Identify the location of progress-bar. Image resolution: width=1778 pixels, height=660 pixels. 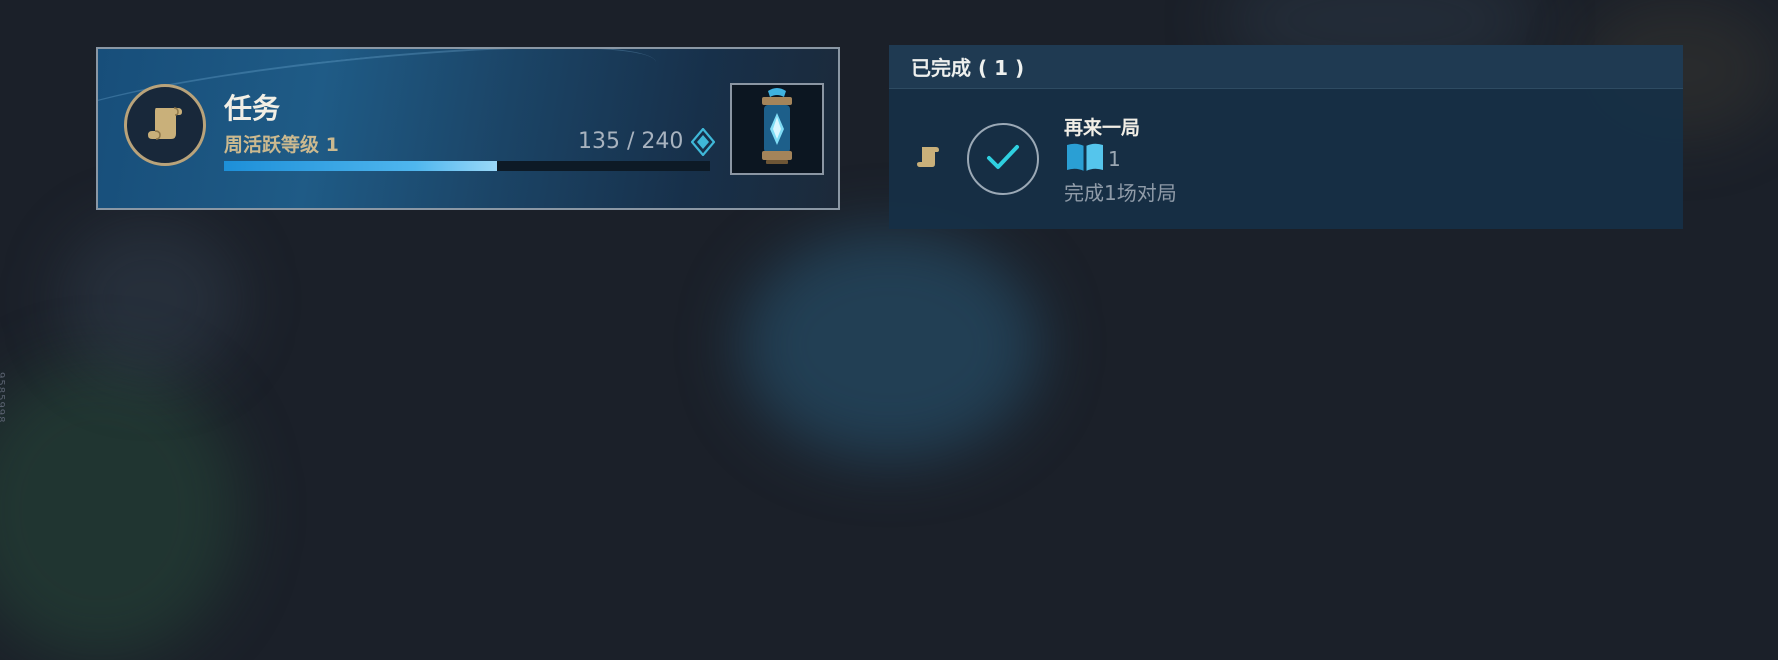
(467, 166).